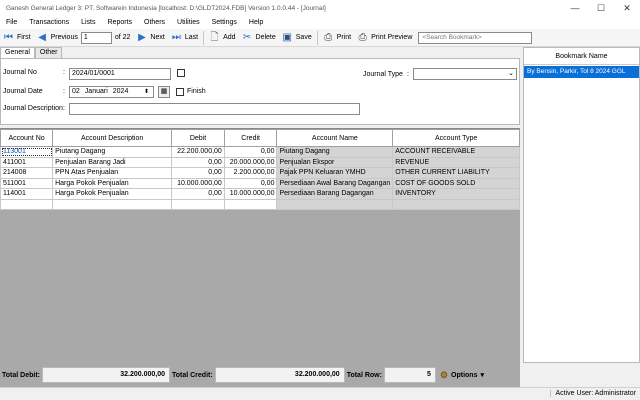 This screenshot has width=640, height=400. Describe the element at coordinates (27, 183) in the screenshot. I see `account-no-cell: 511001` at that location.